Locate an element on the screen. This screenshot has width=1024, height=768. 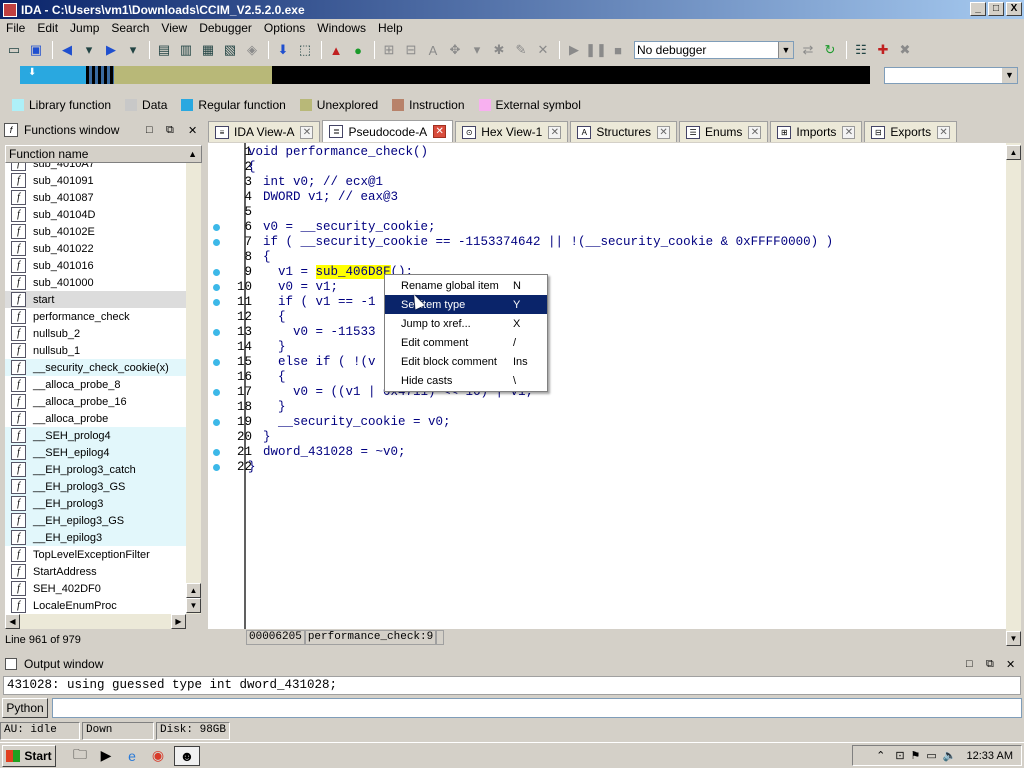
delete-icon: ✕ is located at coordinates (543, 50).